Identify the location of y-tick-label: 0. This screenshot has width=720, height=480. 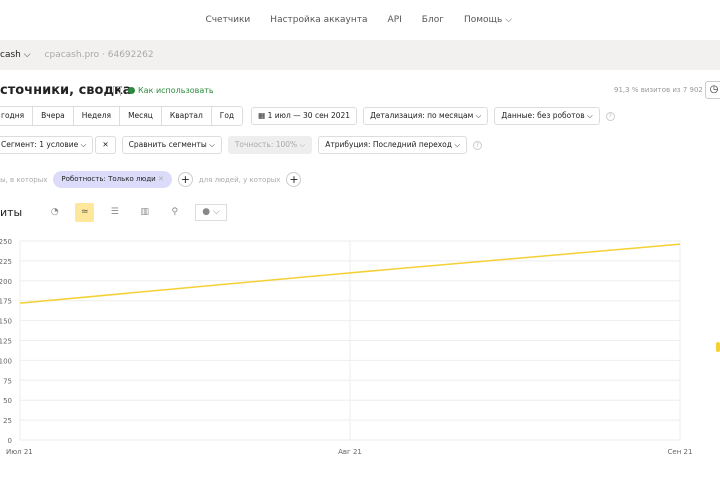
(10, 441).